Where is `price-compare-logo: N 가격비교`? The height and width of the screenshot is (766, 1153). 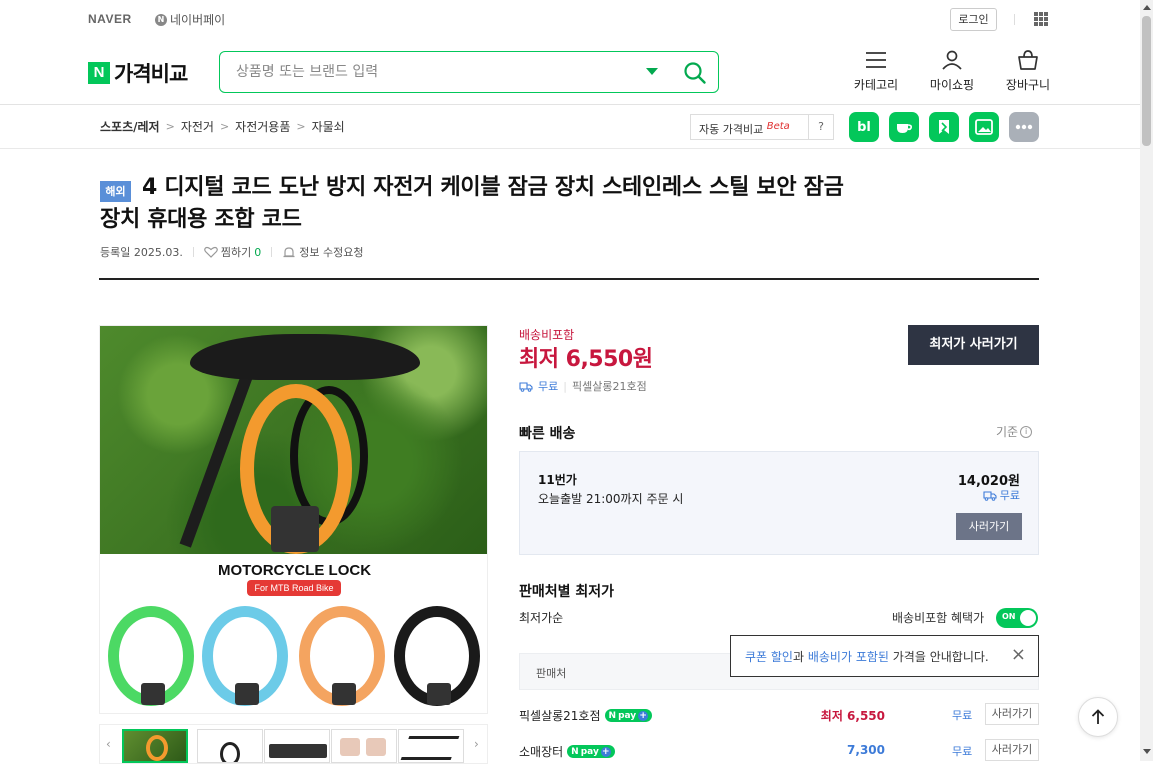
price-compare-logo: N 가격비교 is located at coordinates (138, 73).